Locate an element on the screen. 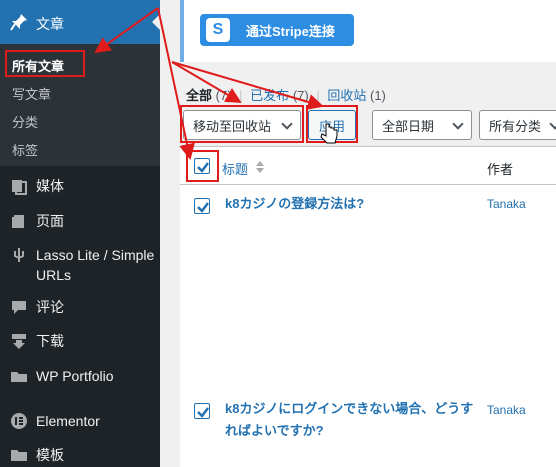 Image resolution: width=556 pixels, height=467 pixels. column-author: 作者 is located at coordinates (500, 169).